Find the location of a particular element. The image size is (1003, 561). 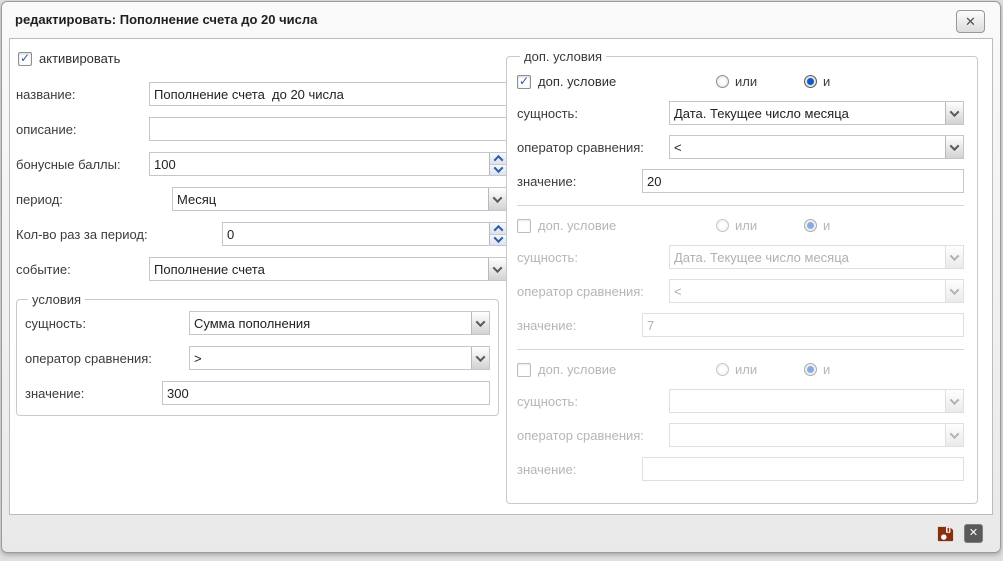

or-option: или is located at coordinates (760, 81).